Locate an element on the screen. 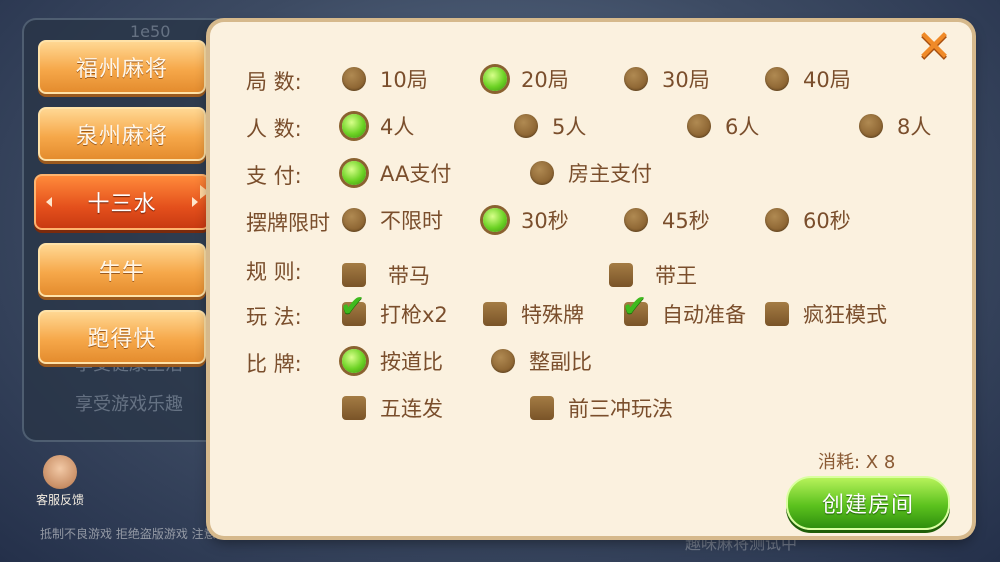 Image resolution: width=1000 pixels, height=562 pixels. customer-service-button: 客服反馈 is located at coordinates (60, 481).